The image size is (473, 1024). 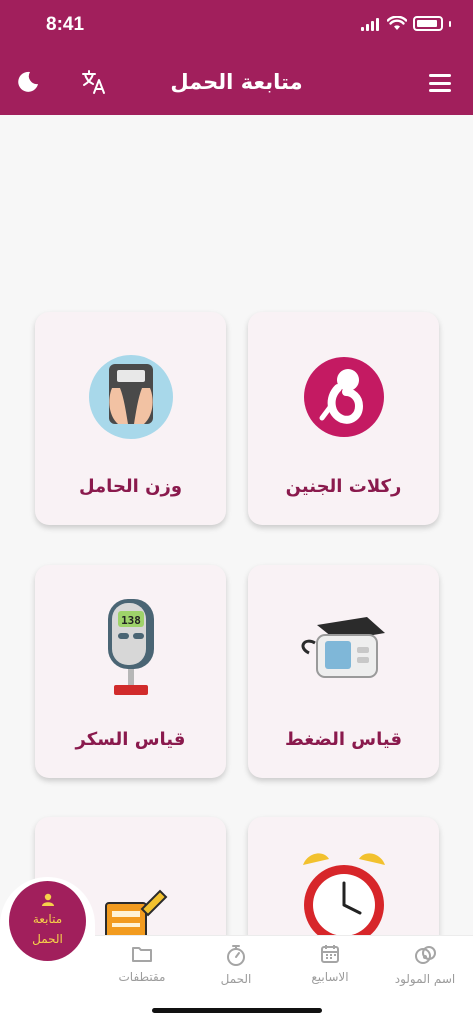 What do you see at coordinates (142, 977) in the screenshot?
I see `tab-label: مقتطفات` at bounding box center [142, 977].